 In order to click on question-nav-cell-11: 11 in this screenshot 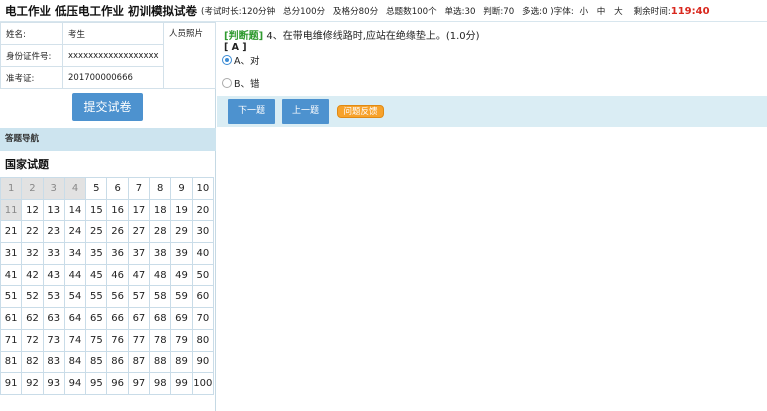, I will do `click(11, 210)`.